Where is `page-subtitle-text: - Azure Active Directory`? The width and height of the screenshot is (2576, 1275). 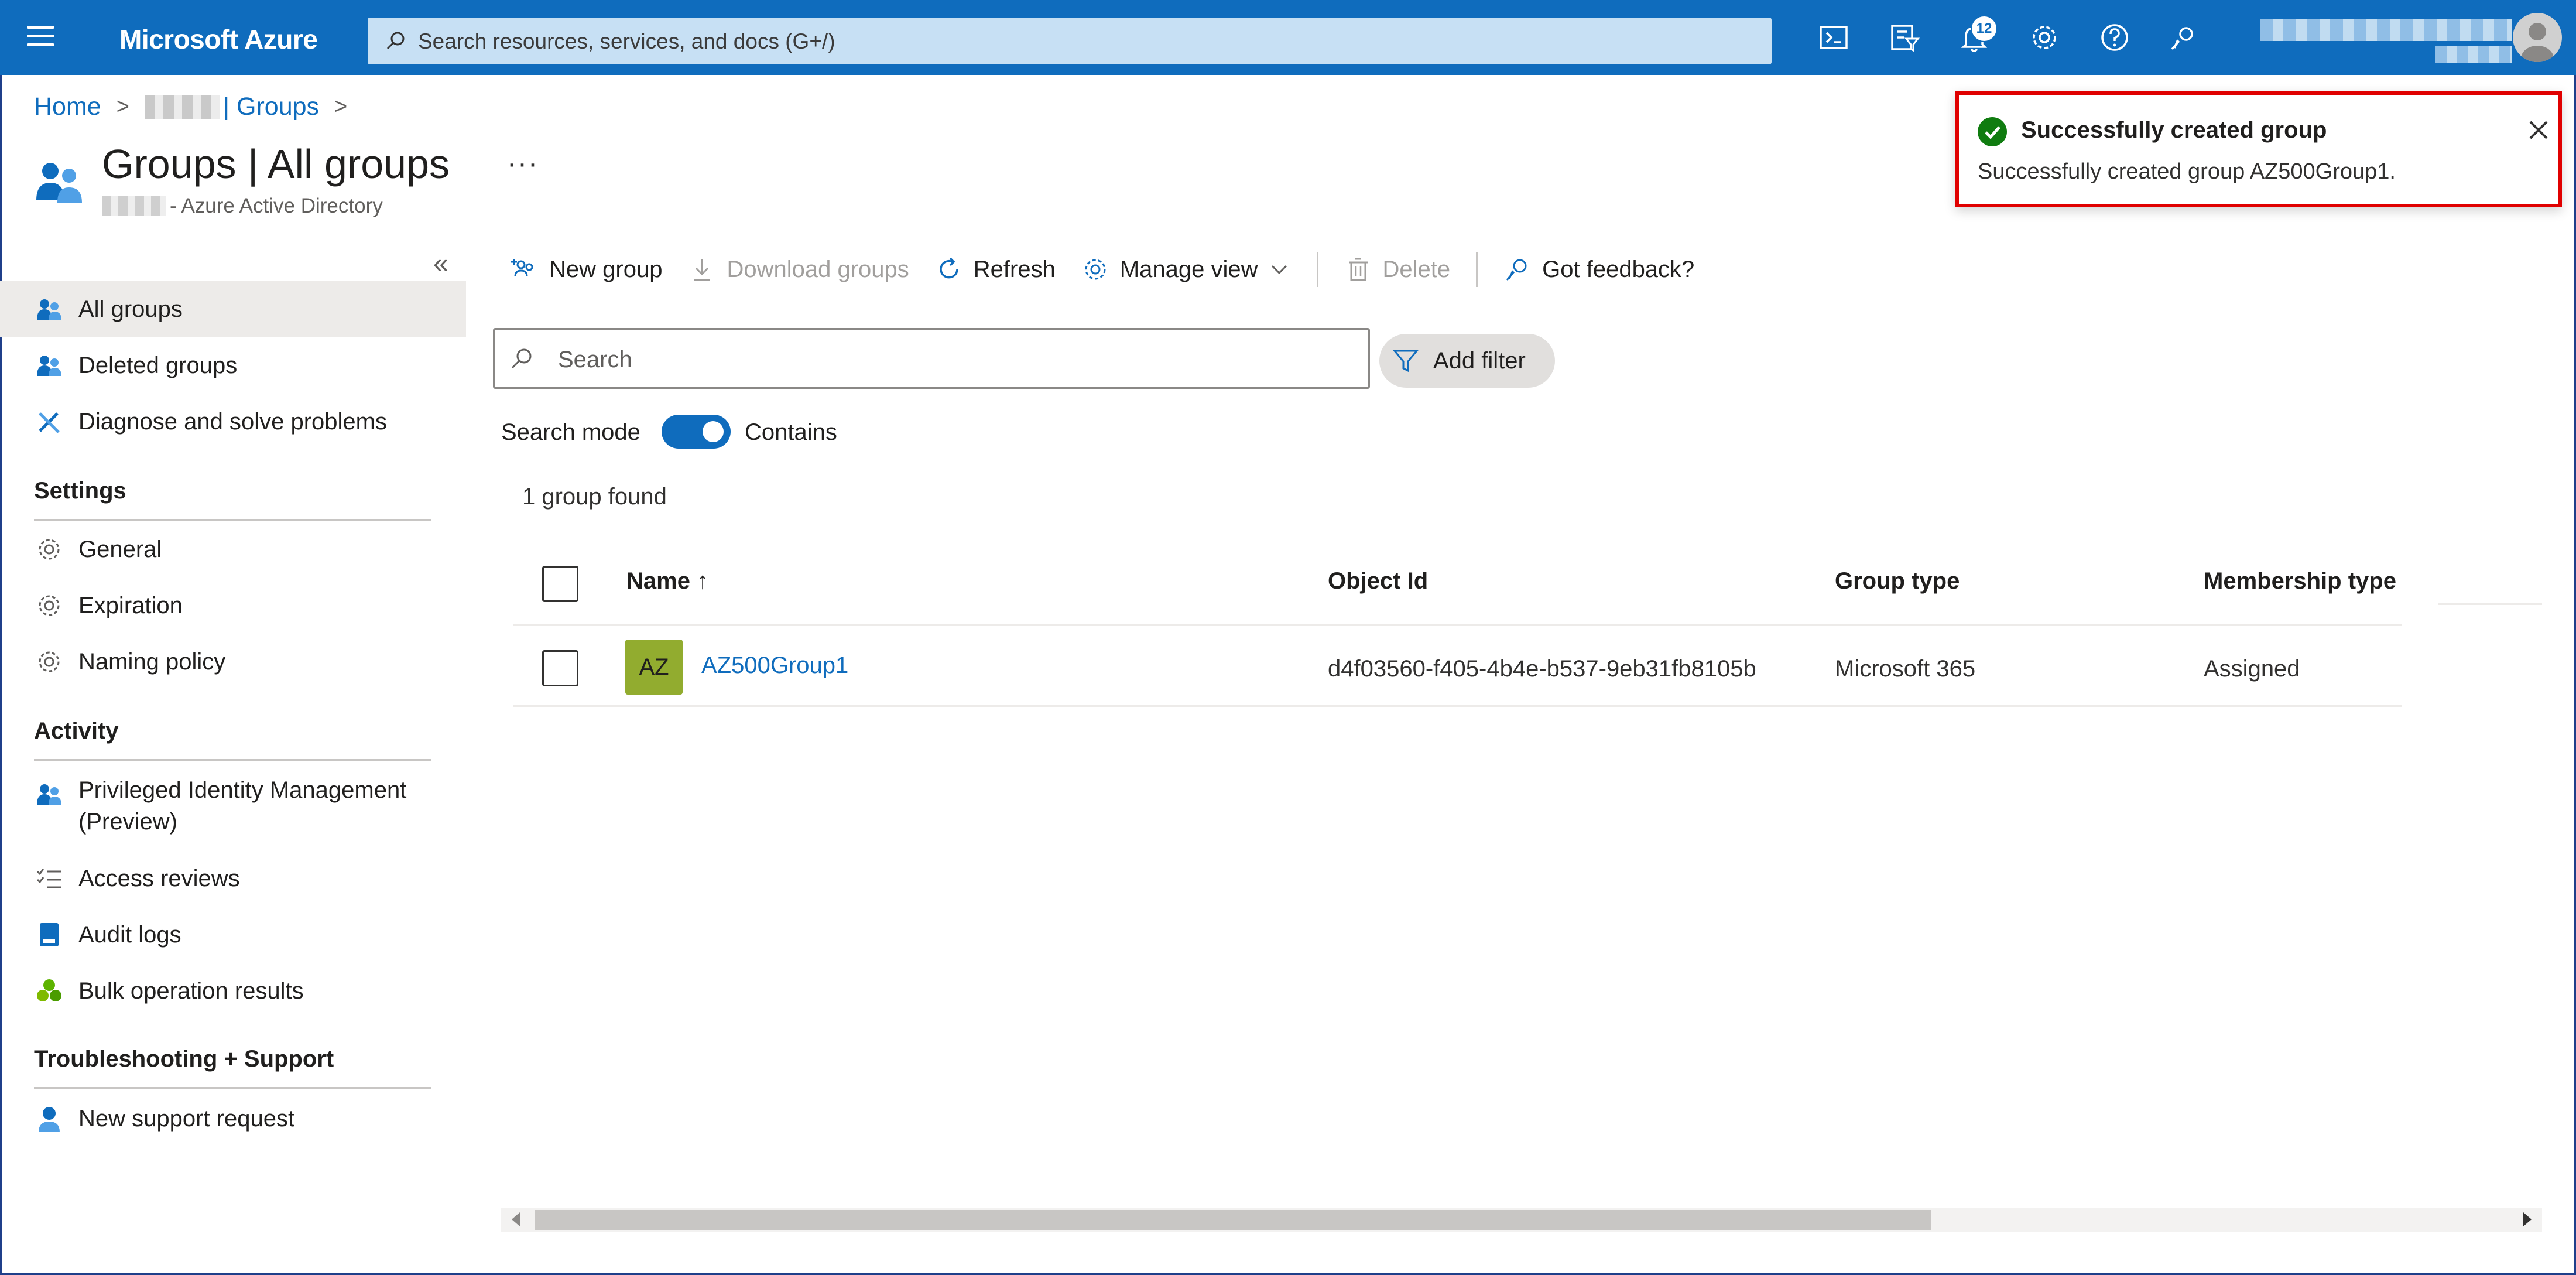
page-subtitle-text: - Azure Active Directory is located at coordinates (276, 205).